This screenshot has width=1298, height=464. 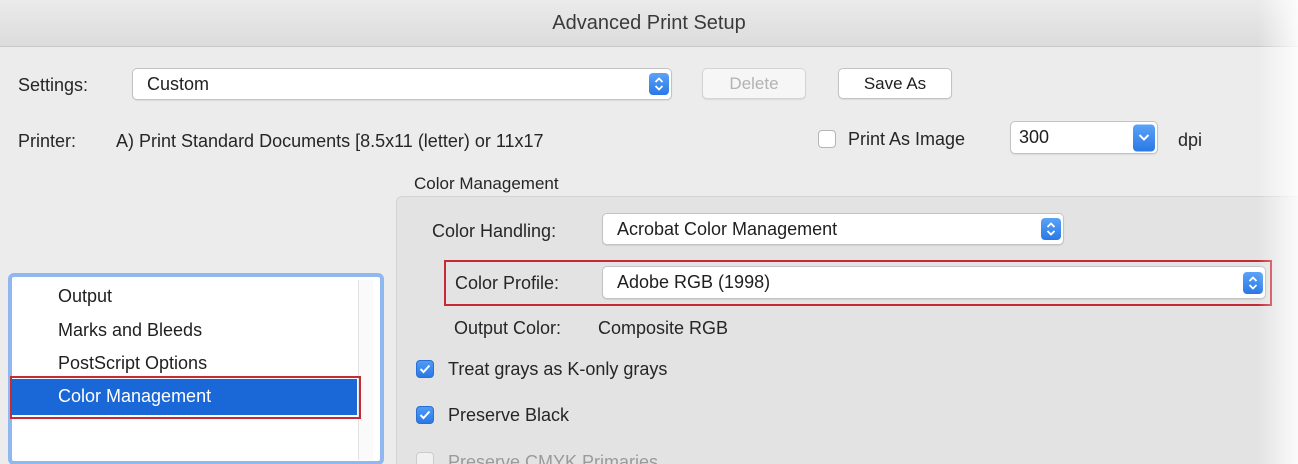 What do you see at coordinates (827, 139) in the screenshot?
I see `print-as-image-checkbox` at bounding box center [827, 139].